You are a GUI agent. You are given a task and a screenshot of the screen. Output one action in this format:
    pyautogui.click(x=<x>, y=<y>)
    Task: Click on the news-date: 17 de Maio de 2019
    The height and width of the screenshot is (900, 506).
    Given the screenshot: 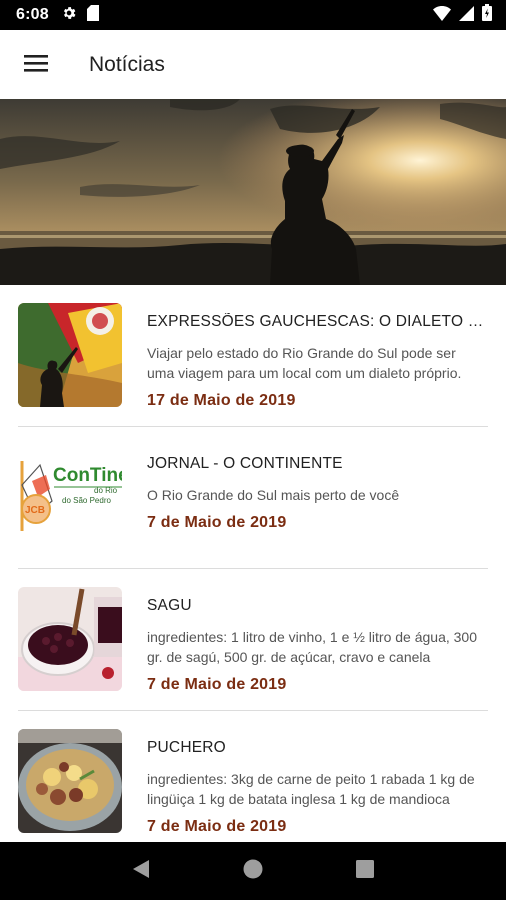 What is the action you would take?
    pyautogui.click(x=221, y=400)
    